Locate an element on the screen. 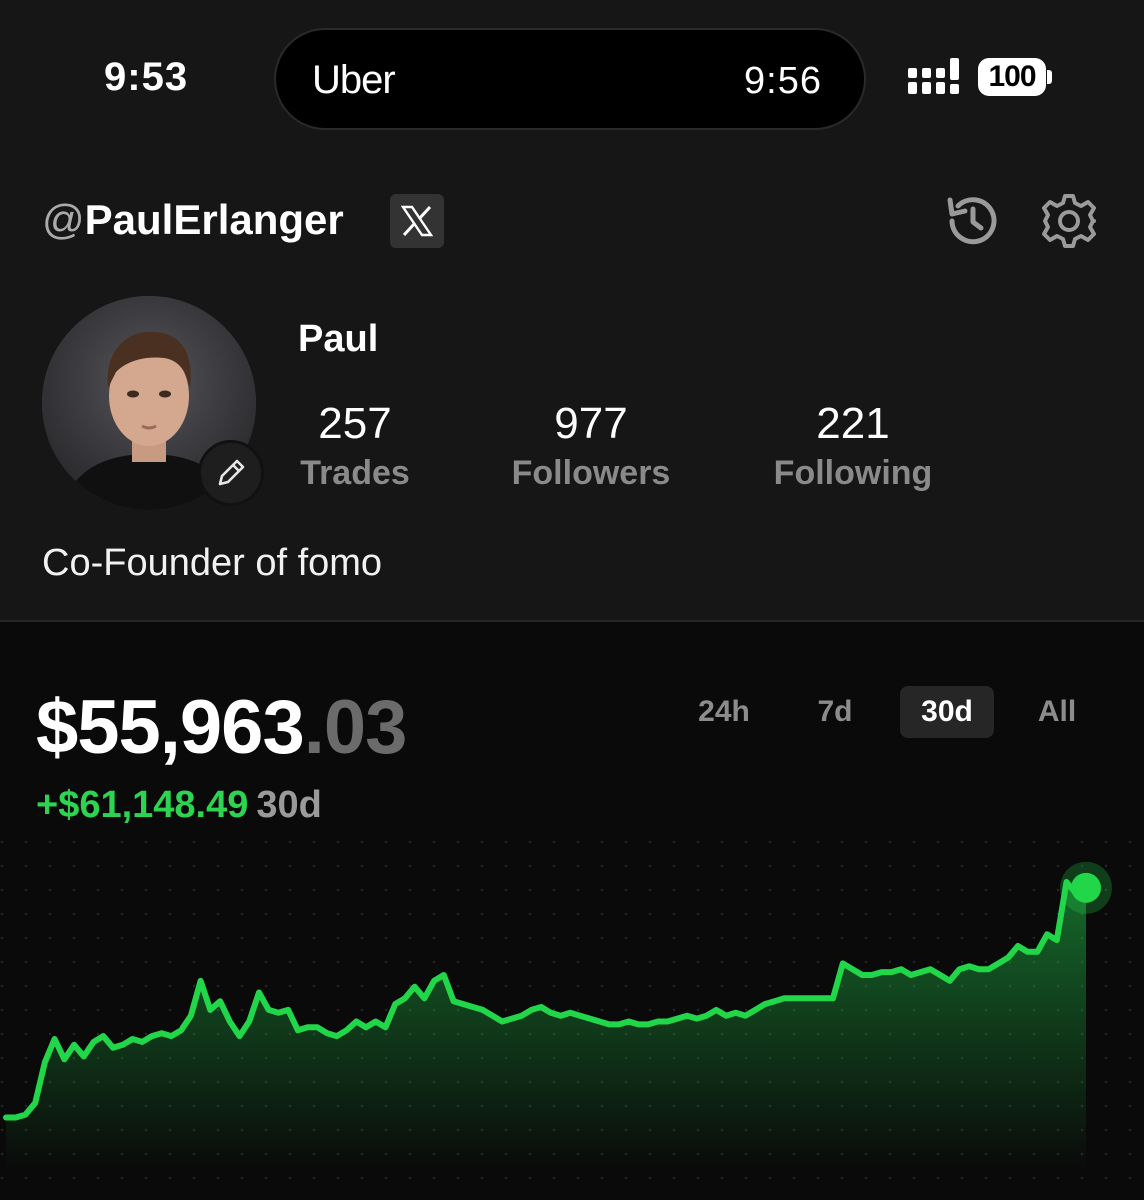  balance-main: $55,963 is located at coordinates (170, 727).